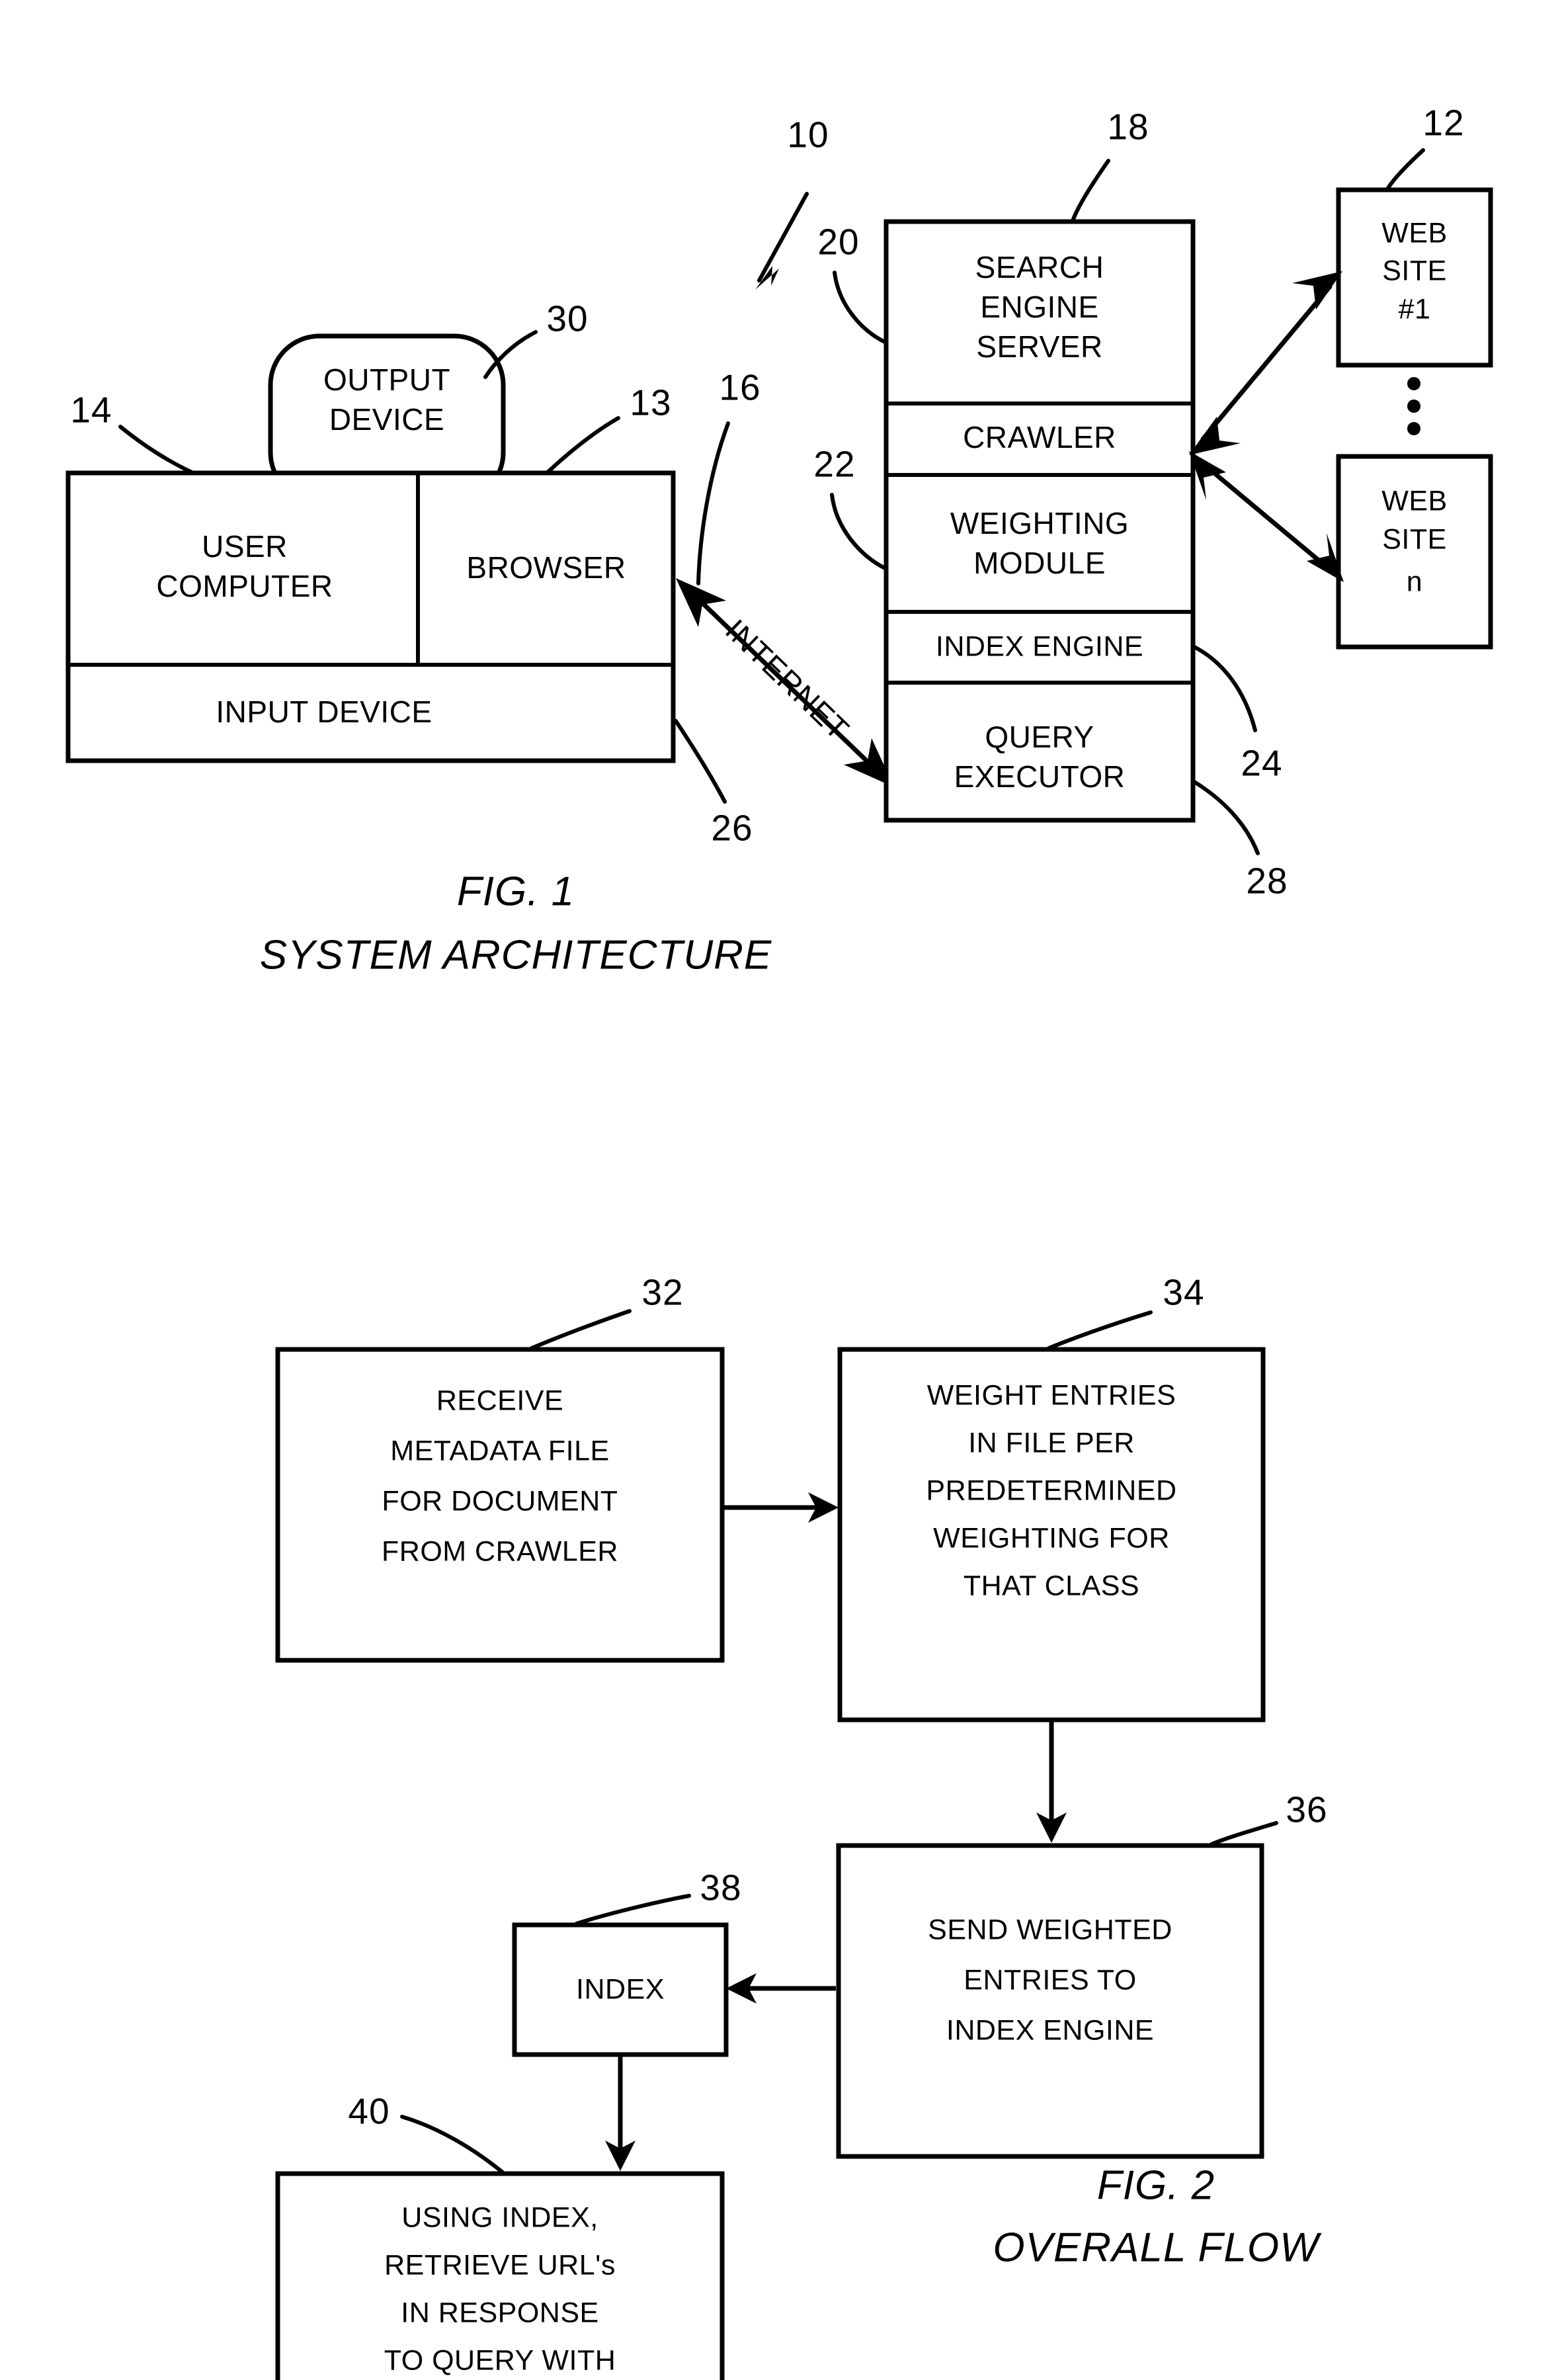  What do you see at coordinates (369, 2111) in the screenshot?
I see `ref-number-40: 40` at bounding box center [369, 2111].